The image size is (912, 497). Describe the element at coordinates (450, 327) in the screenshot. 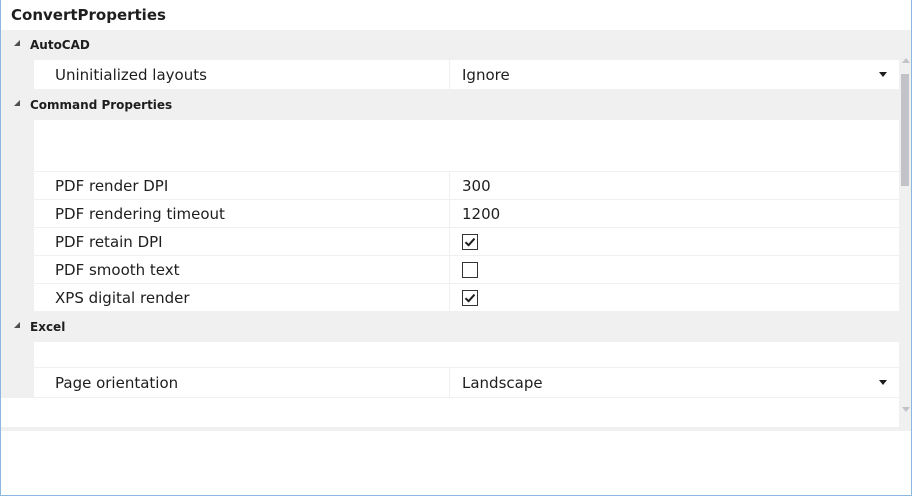

I see `category-excel: Excel` at that location.